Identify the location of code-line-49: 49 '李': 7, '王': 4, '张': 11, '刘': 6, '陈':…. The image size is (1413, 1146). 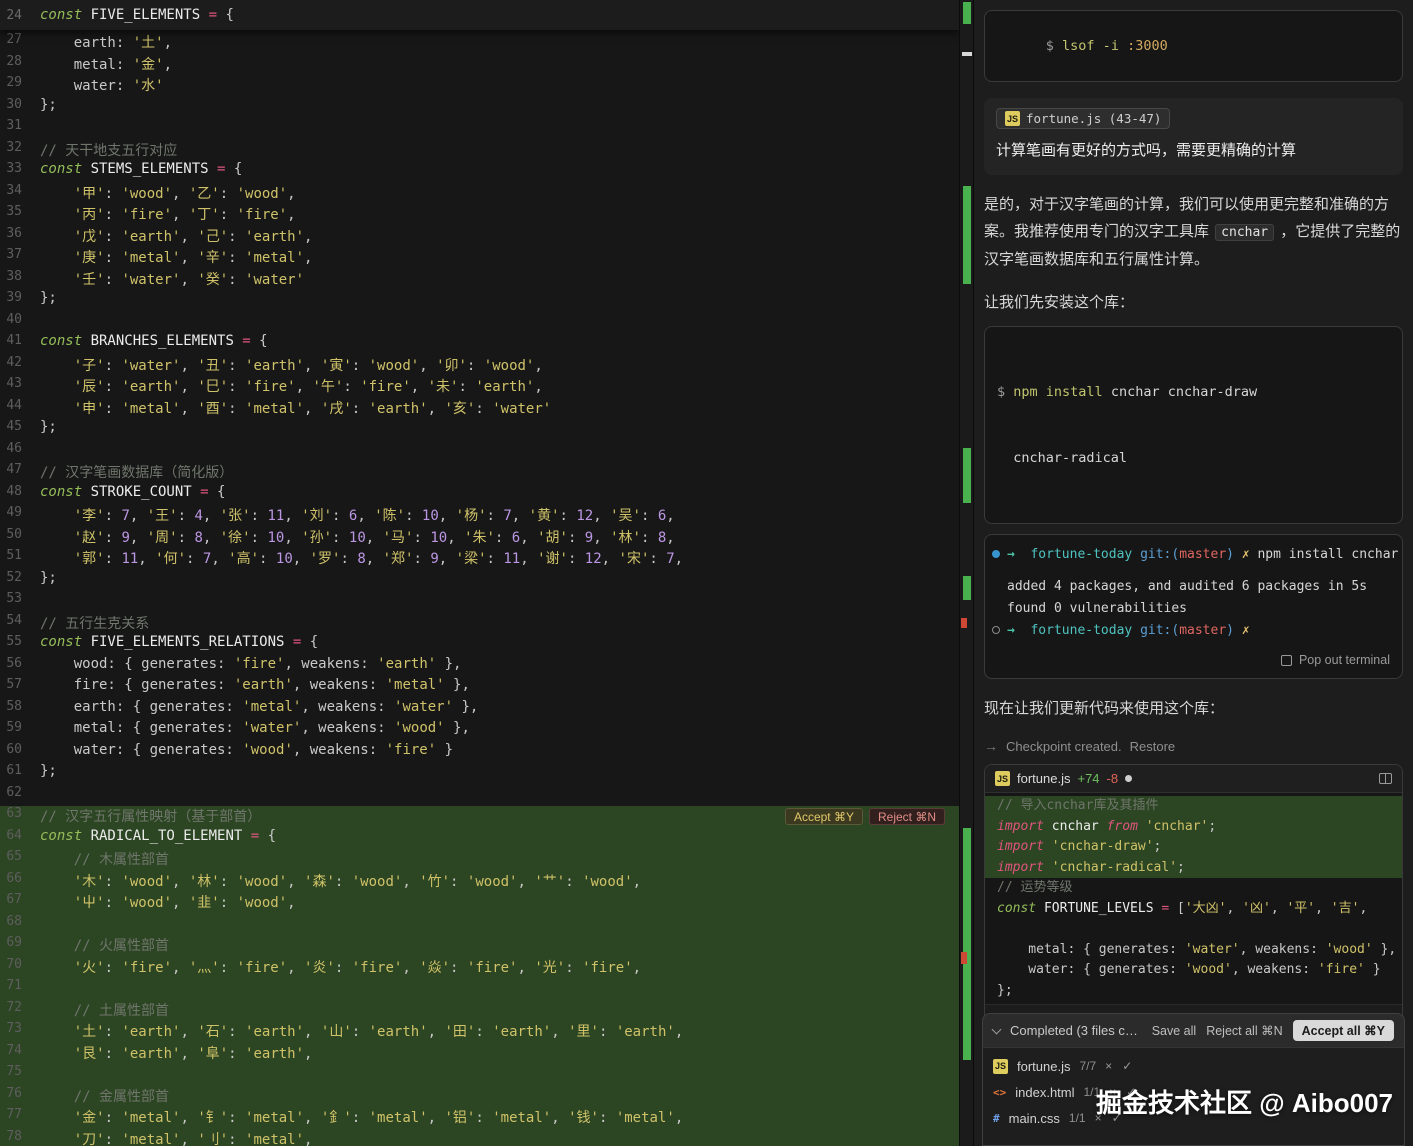
(479, 516).